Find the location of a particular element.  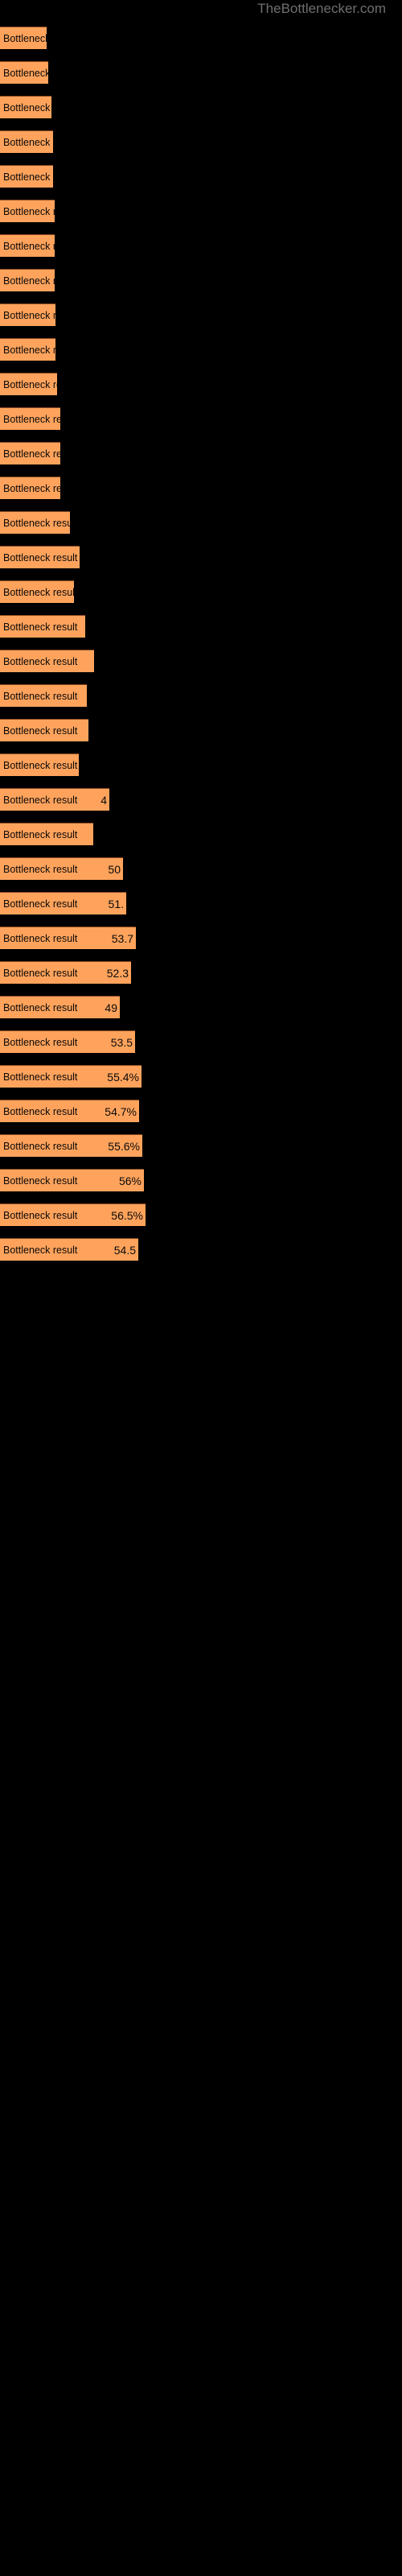

chart-row: Bottleneck result 50 is located at coordinates (201, 869).